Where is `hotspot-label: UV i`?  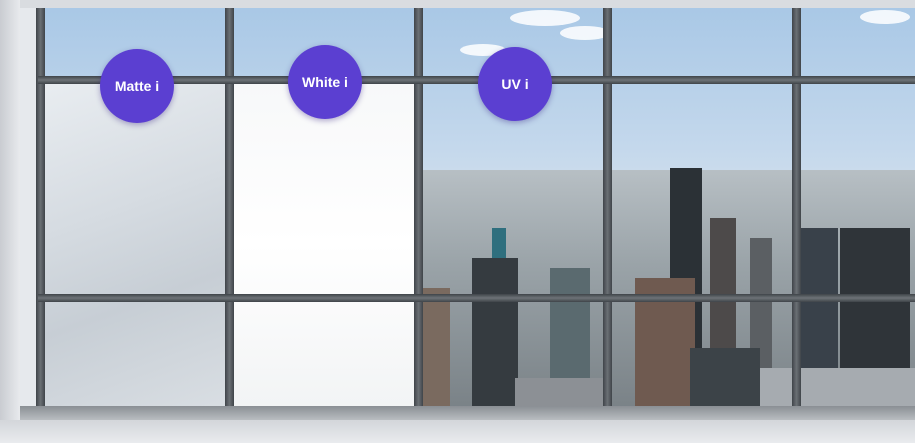 hotspot-label: UV i is located at coordinates (515, 84).